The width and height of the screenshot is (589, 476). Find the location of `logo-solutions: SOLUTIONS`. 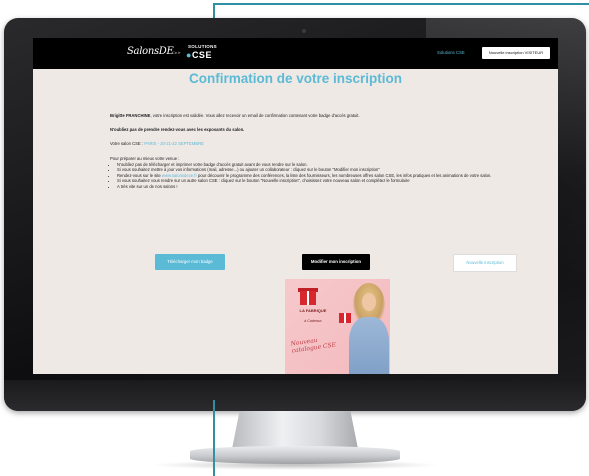

logo-solutions: SOLUTIONS is located at coordinates (202, 46).